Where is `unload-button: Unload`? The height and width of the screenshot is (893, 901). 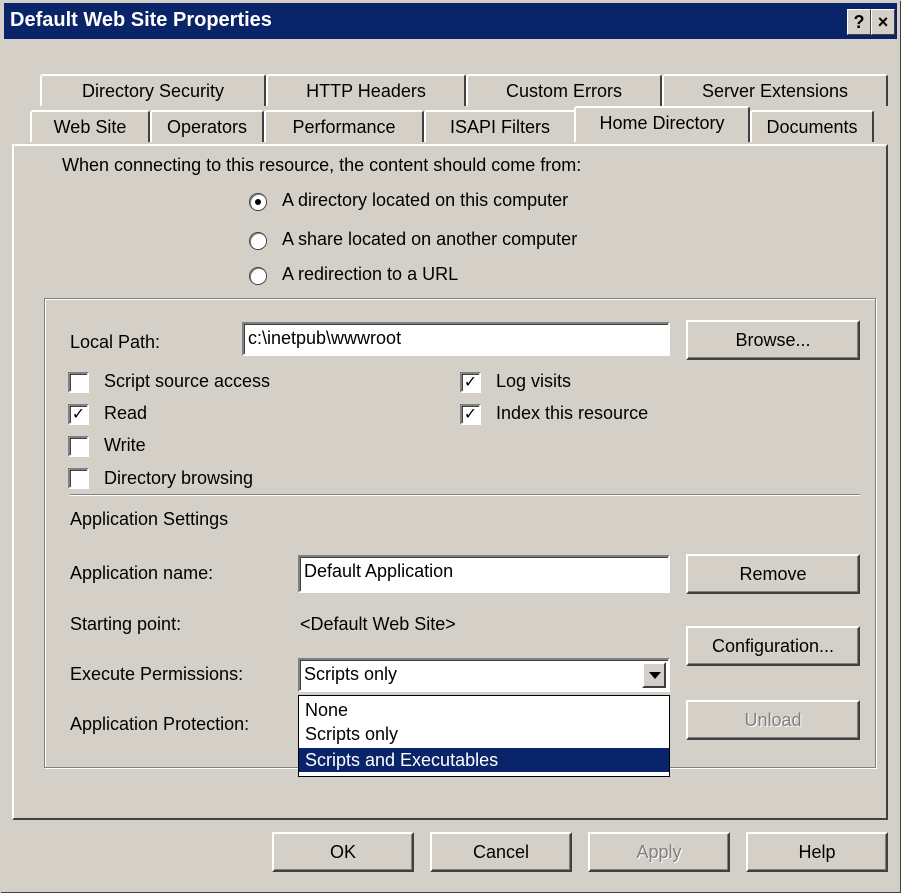
unload-button: Unload is located at coordinates (773, 720).